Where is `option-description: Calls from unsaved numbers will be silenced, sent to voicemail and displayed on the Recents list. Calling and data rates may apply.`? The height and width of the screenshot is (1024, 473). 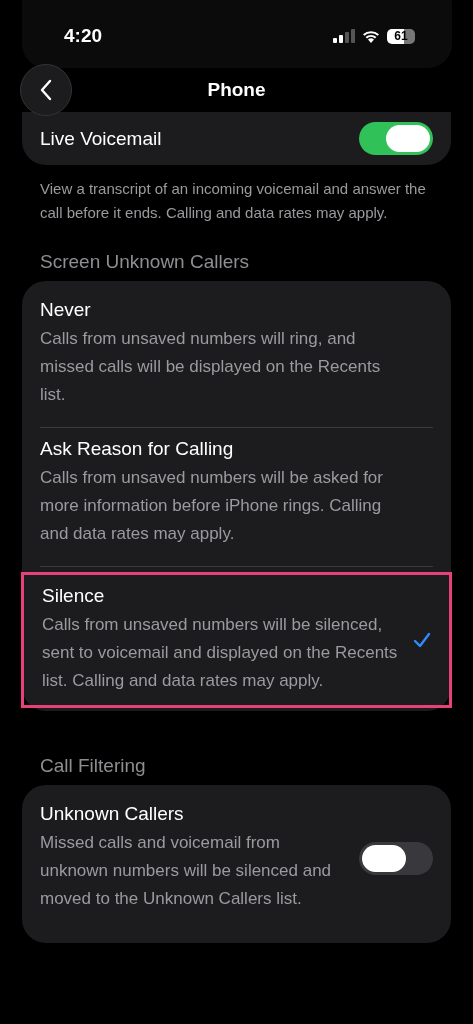
option-description: Calls from unsaved numbers will be silenced, sent to voicemail and displayed on the Recents list. Calling and data rates may apply. is located at coordinates (220, 653).